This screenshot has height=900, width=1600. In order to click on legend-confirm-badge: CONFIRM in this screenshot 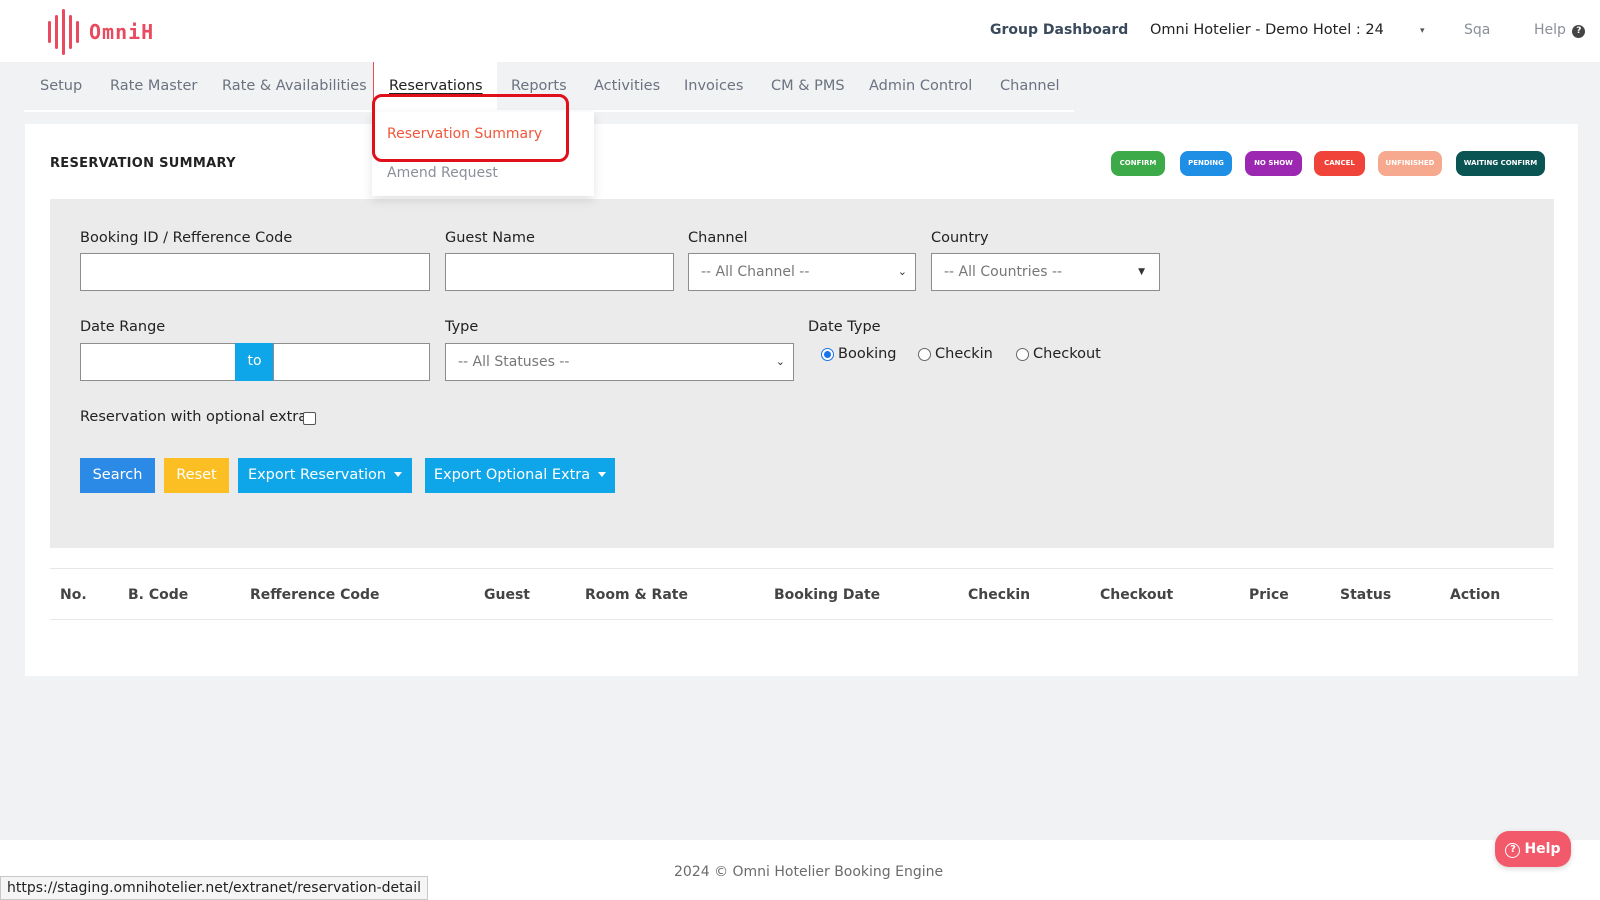, I will do `click(1138, 163)`.